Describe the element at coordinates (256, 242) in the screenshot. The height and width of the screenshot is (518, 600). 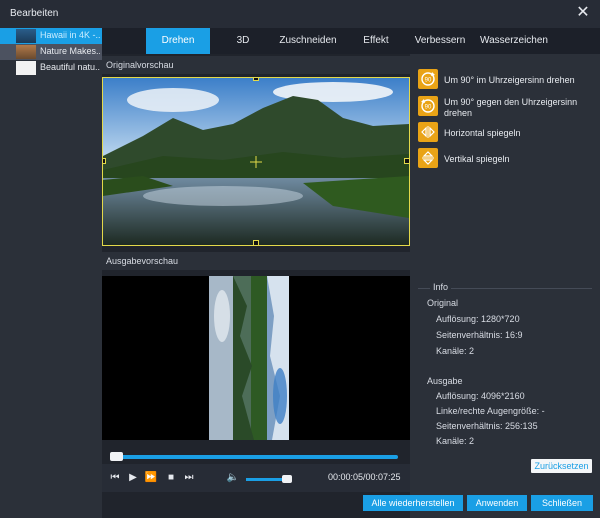
I see `crop-handle-bottom` at that location.